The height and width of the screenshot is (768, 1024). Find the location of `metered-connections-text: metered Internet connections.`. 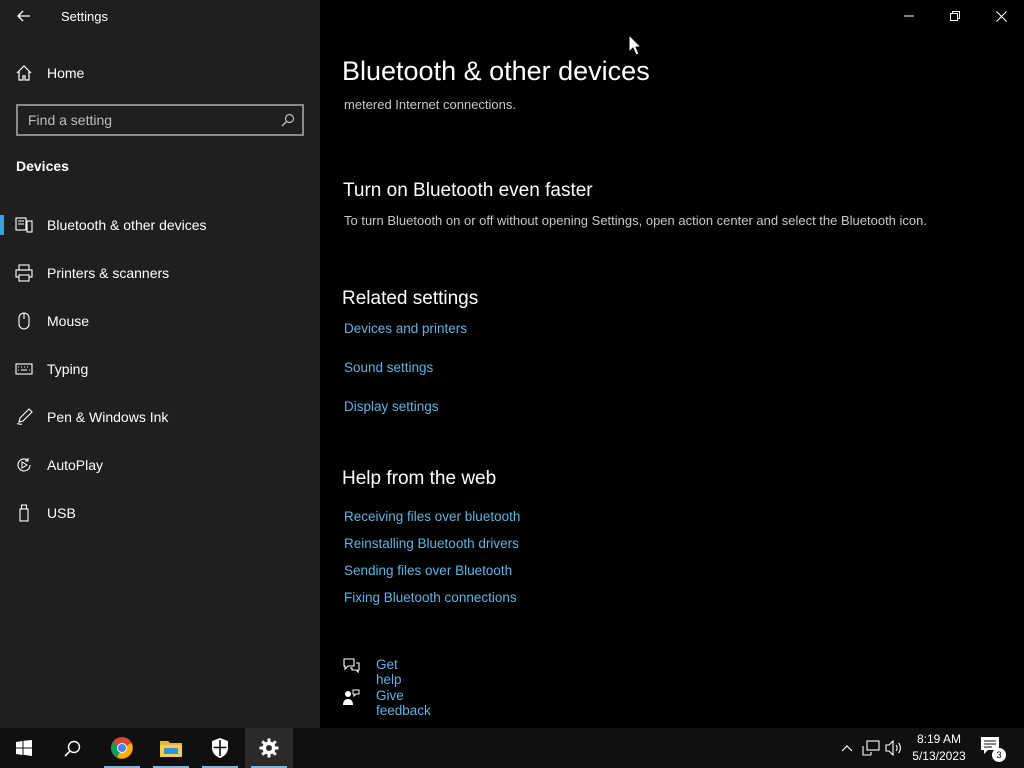

metered-connections-text: metered Internet connections. is located at coordinates (430, 104).